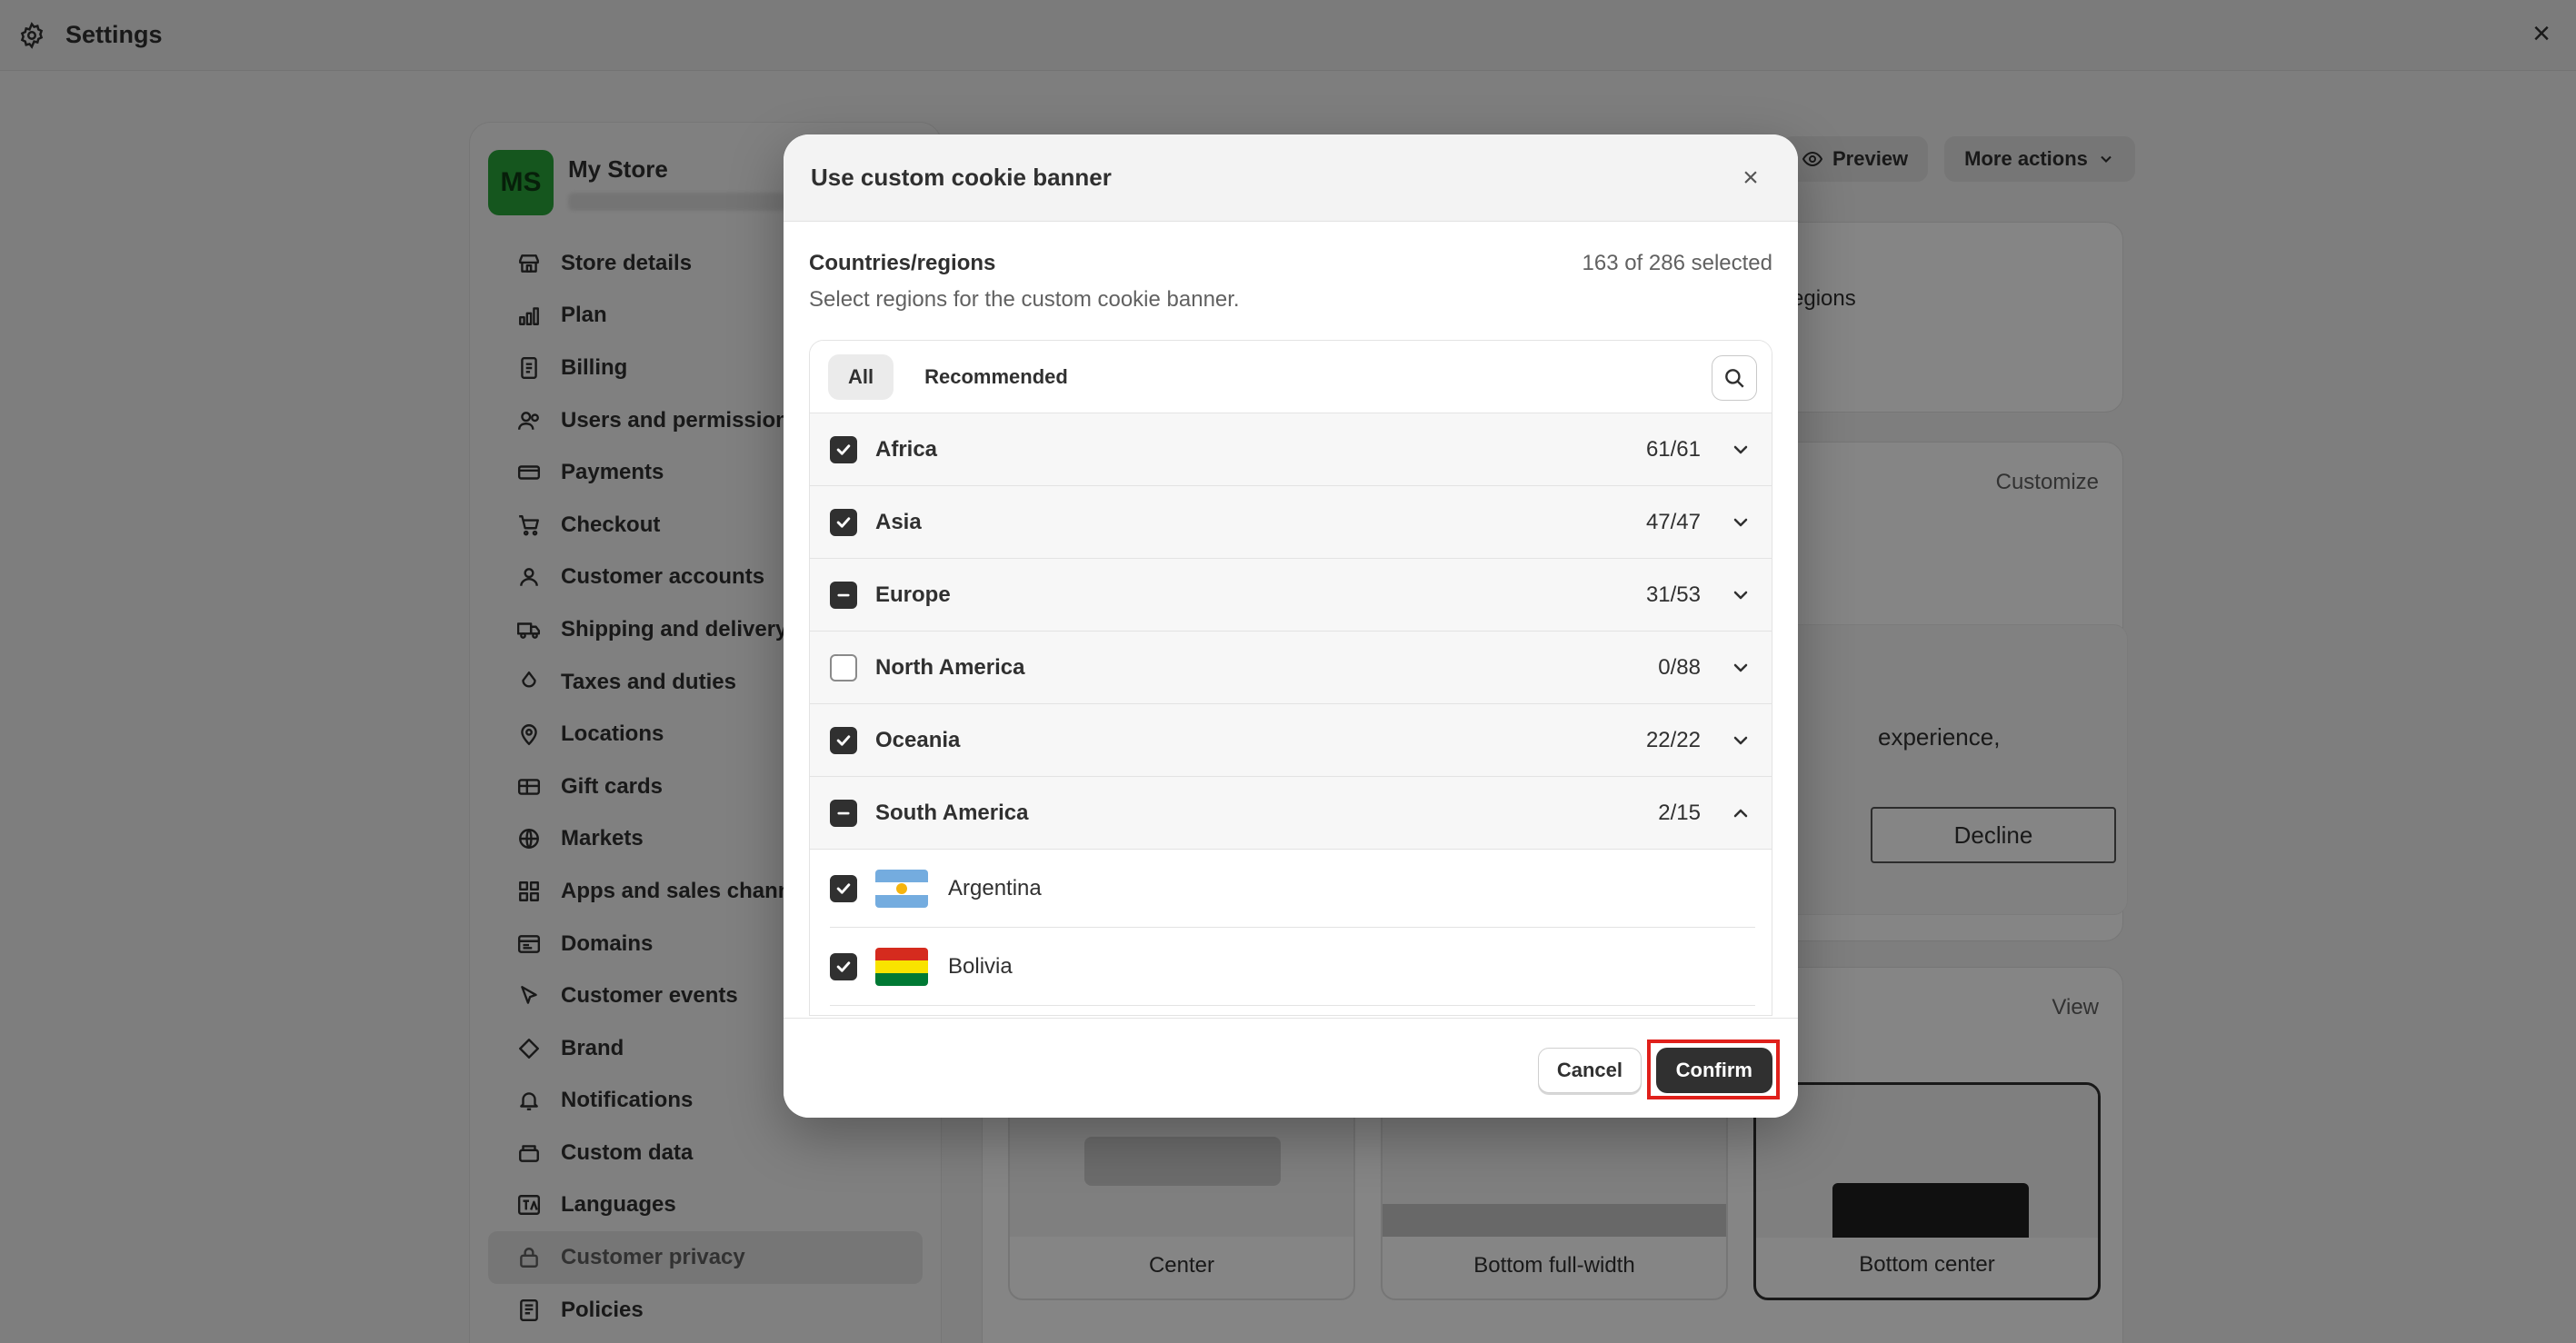 This screenshot has width=2576, height=1343. I want to click on region-name: South America, so click(952, 812).